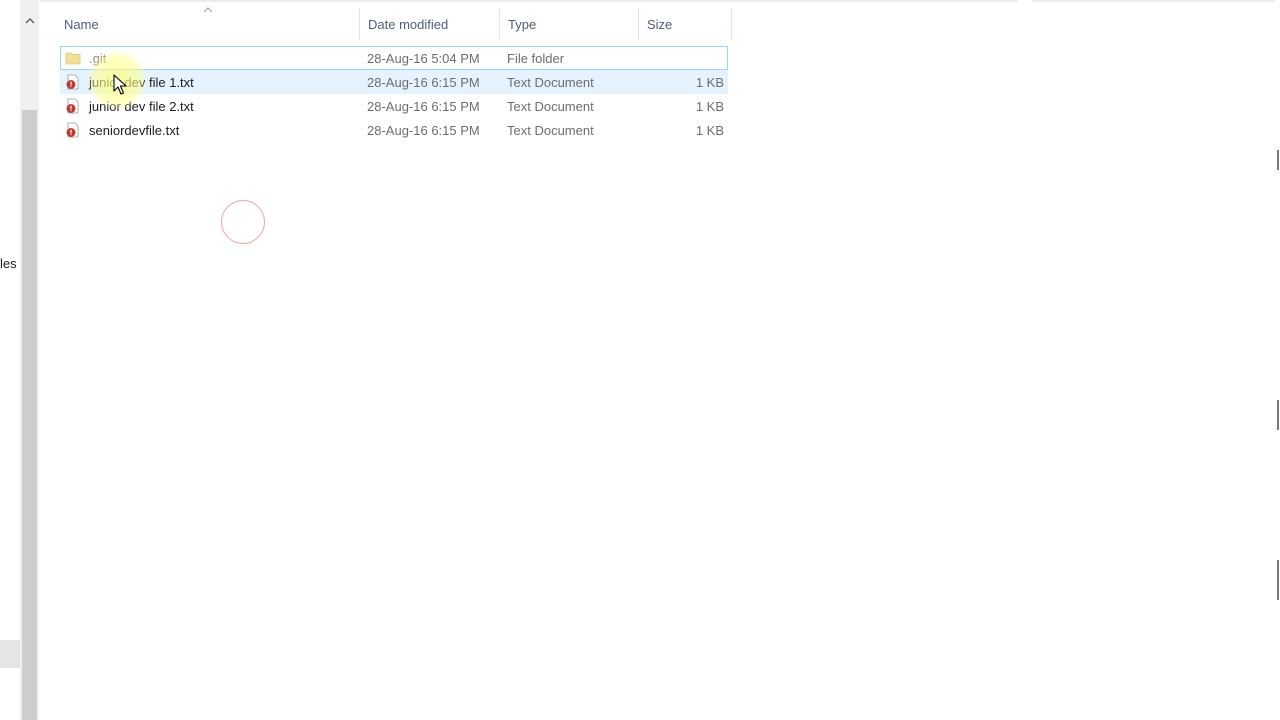  I want to click on nav-scrollbar, so click(29, 360).